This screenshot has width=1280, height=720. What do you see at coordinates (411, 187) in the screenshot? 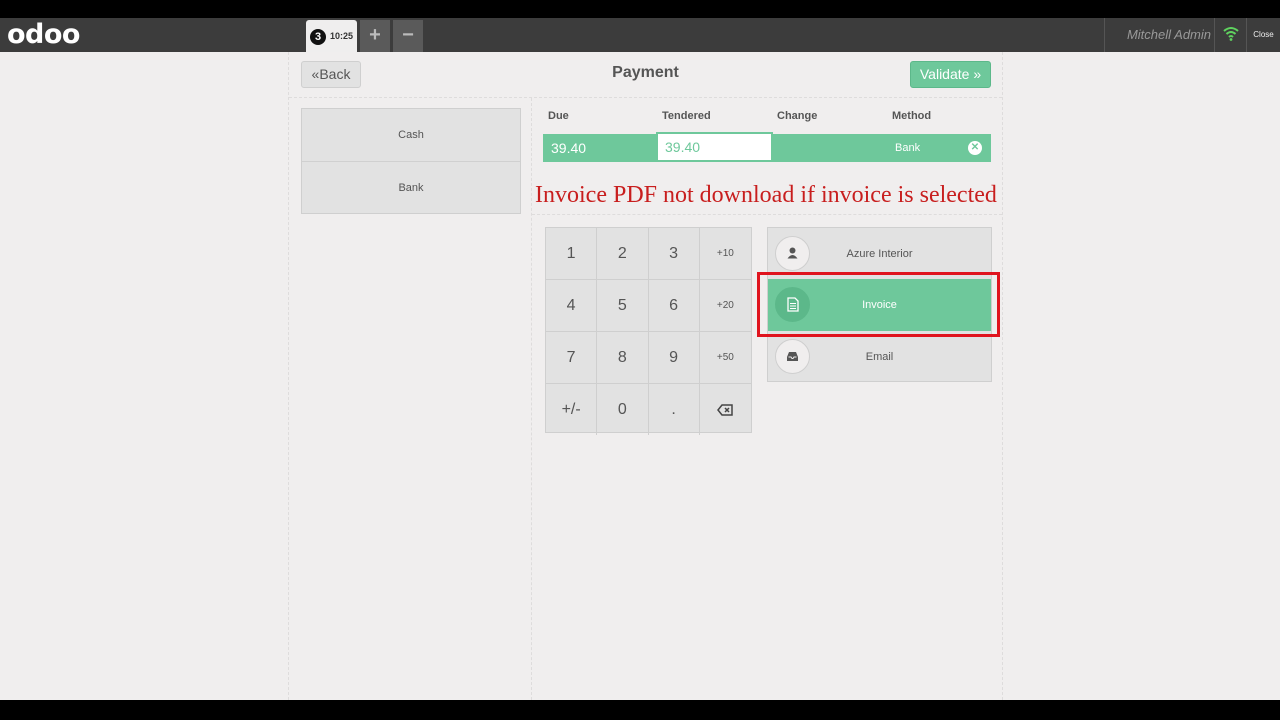
I see `payment-method-bank: Bank` at bounding box center [411, 187].